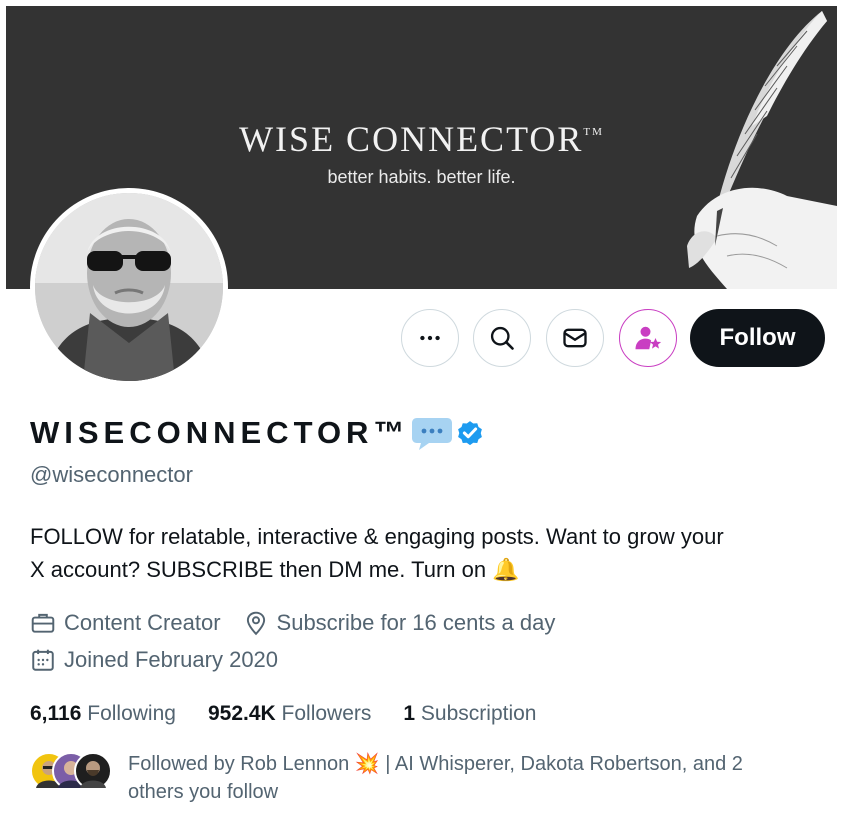 The image size is (843, 816). I want to click on subscribe-icon, so click(648, 338).